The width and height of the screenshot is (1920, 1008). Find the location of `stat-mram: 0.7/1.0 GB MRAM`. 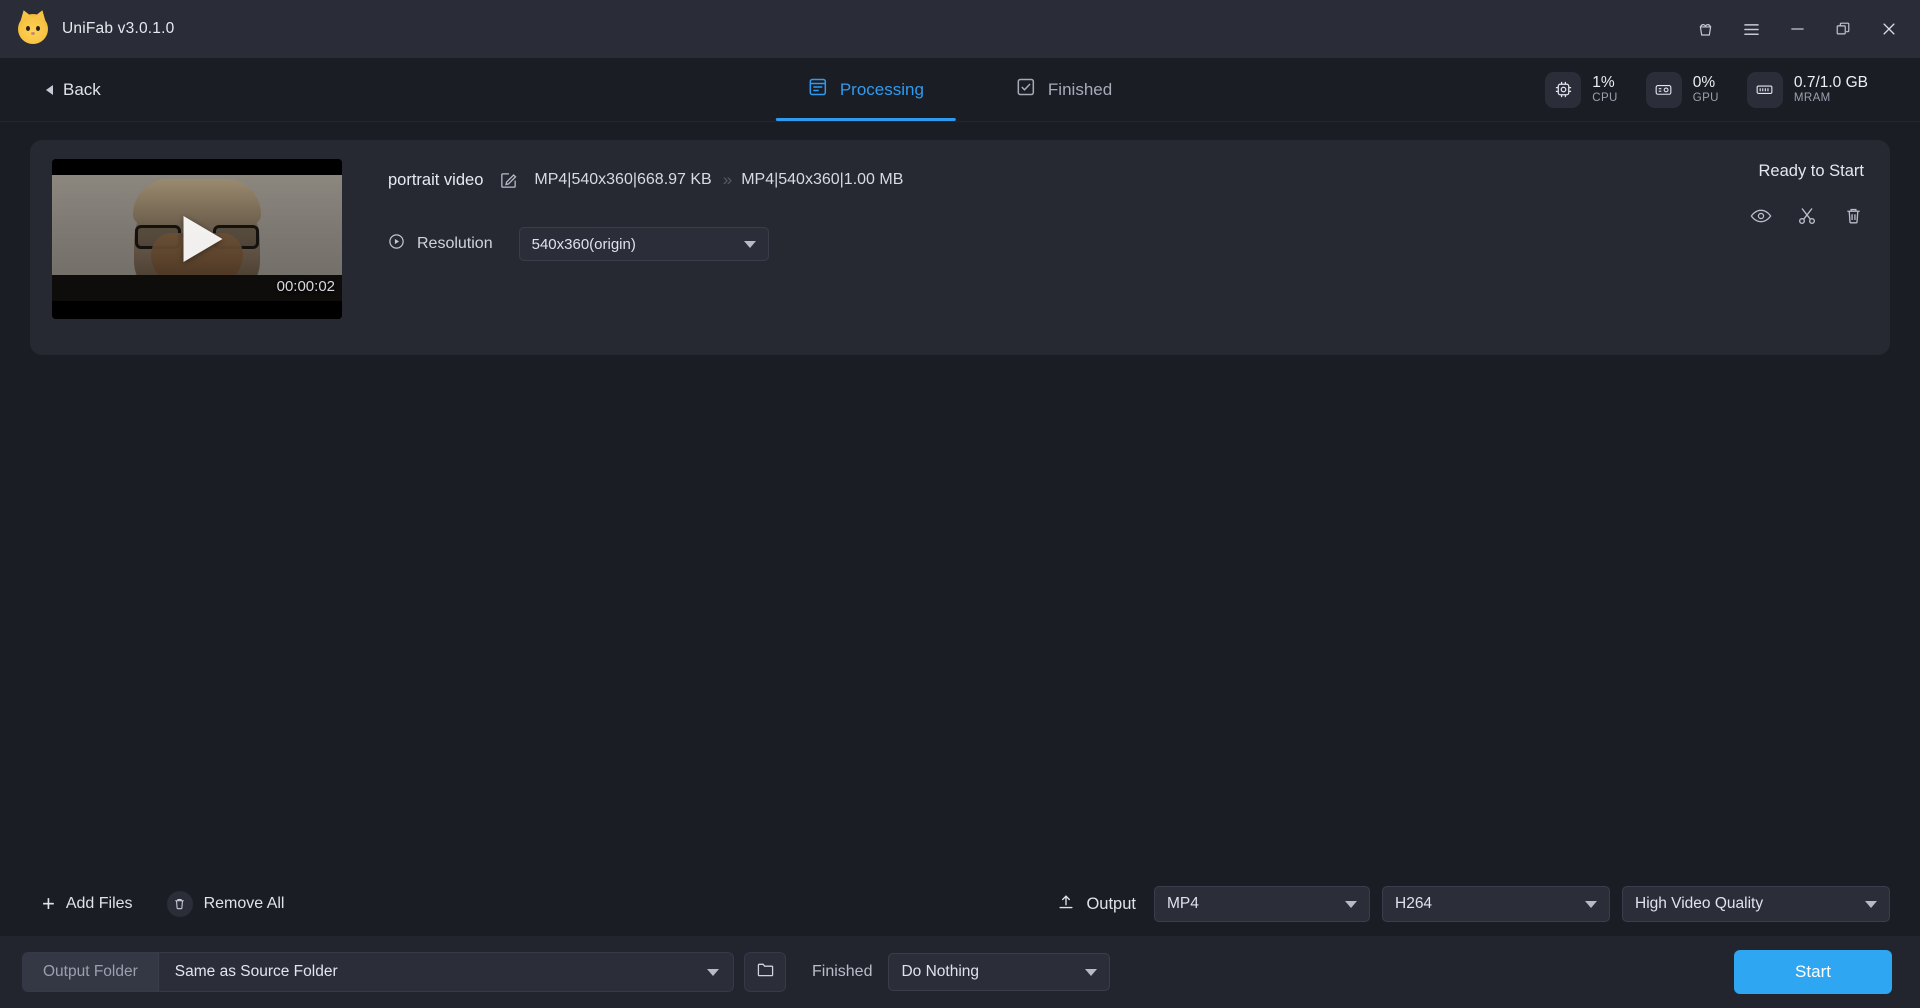

stat-mram: 0.7/1.0 GB MRAM is located at coordinates (1807, 89).